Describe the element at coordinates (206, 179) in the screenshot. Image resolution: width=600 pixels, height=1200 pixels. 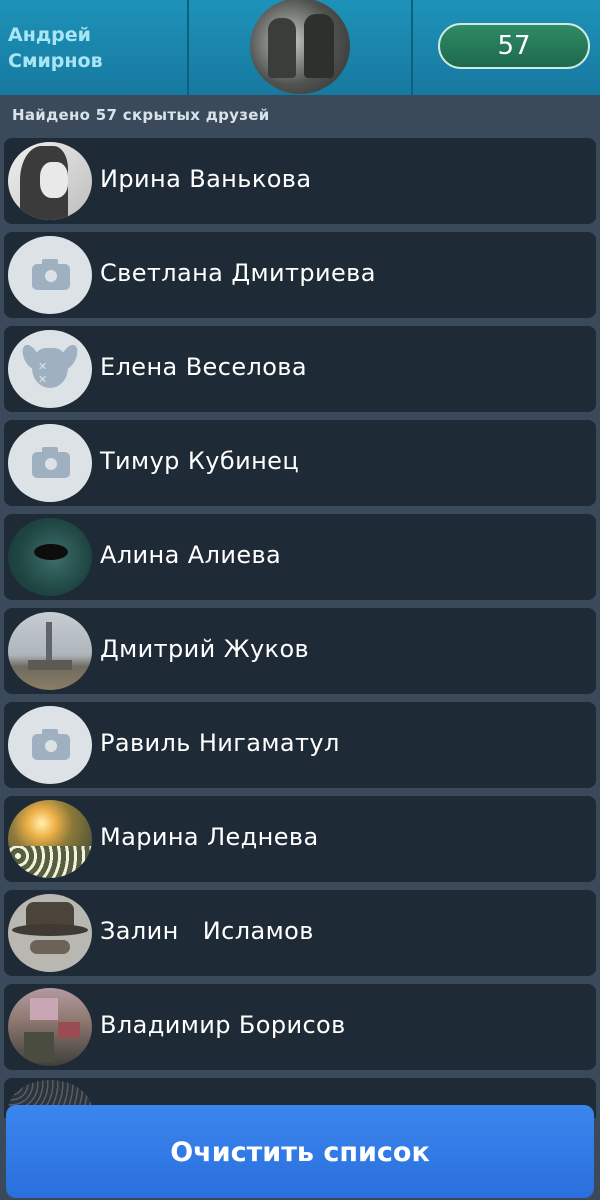
I see `friend-name: Ирина Ванькова` at that location.